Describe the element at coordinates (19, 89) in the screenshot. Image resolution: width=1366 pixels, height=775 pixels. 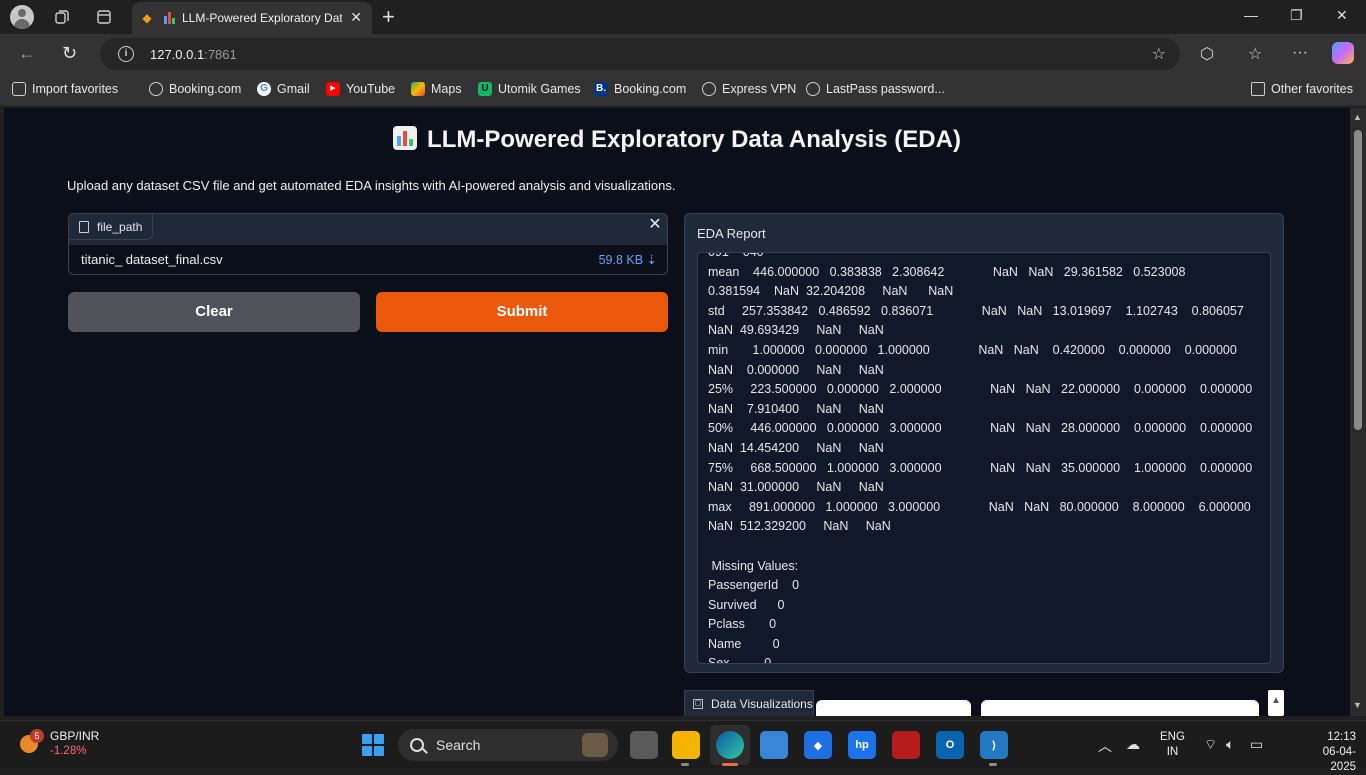
I see `import-icon` at that location.